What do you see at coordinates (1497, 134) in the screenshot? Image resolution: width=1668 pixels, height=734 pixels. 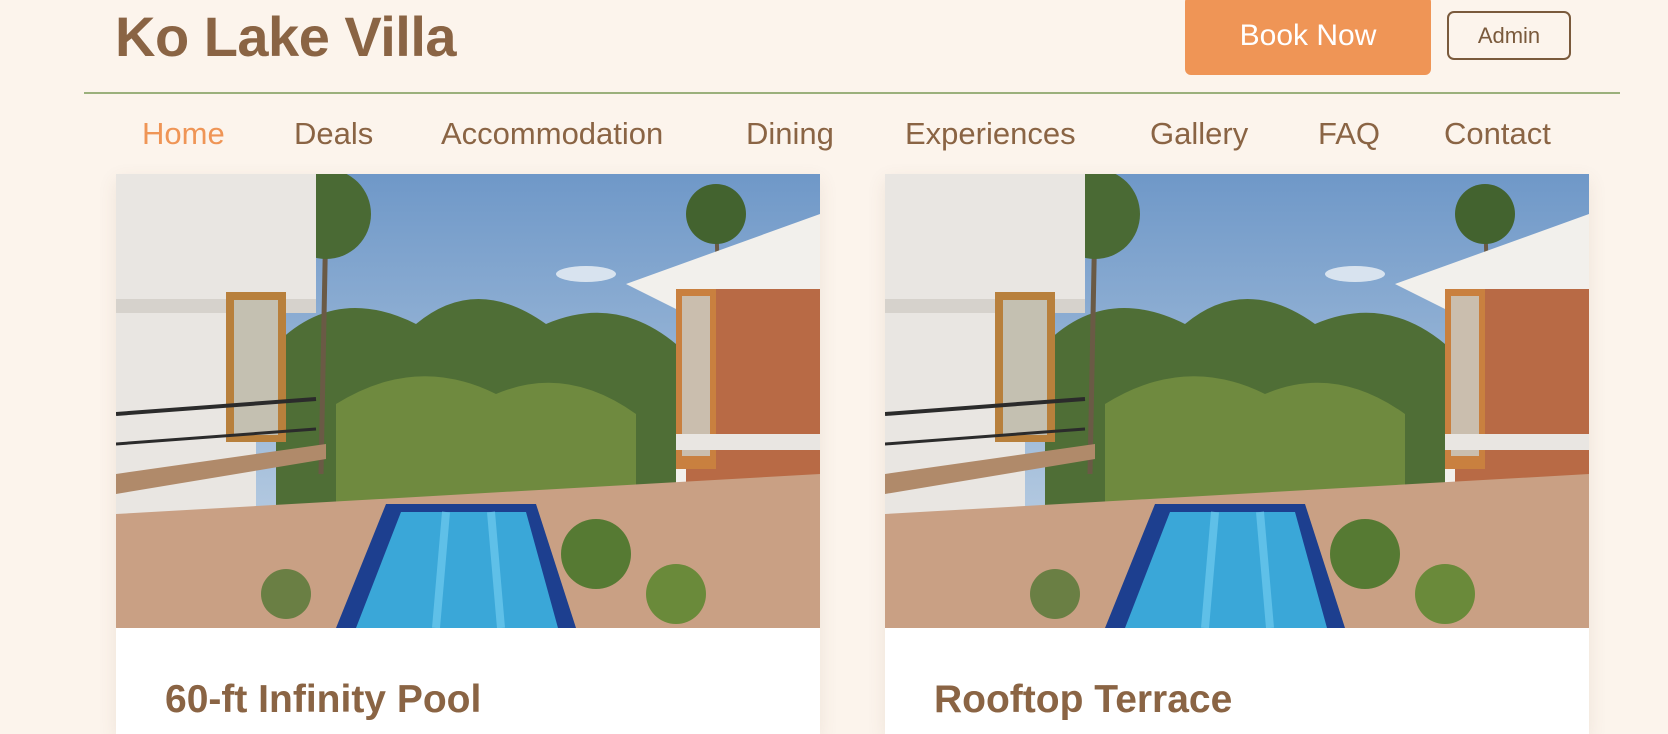 I see `nav-contact: Contact` at bounding box center [1497, 134].